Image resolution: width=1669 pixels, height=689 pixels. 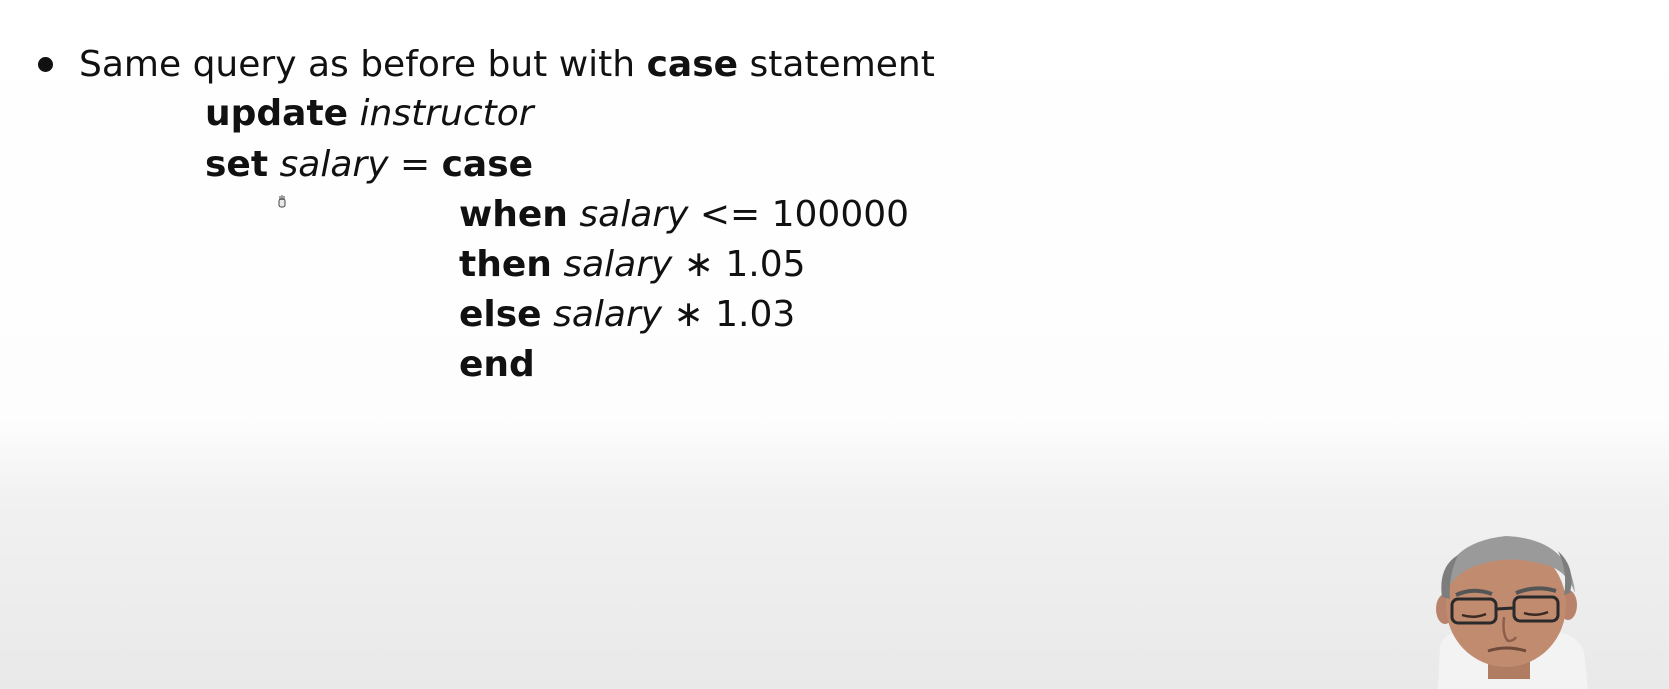 I want to click on code-line-when: when salary <= 100000, so click(x=684, y=215).